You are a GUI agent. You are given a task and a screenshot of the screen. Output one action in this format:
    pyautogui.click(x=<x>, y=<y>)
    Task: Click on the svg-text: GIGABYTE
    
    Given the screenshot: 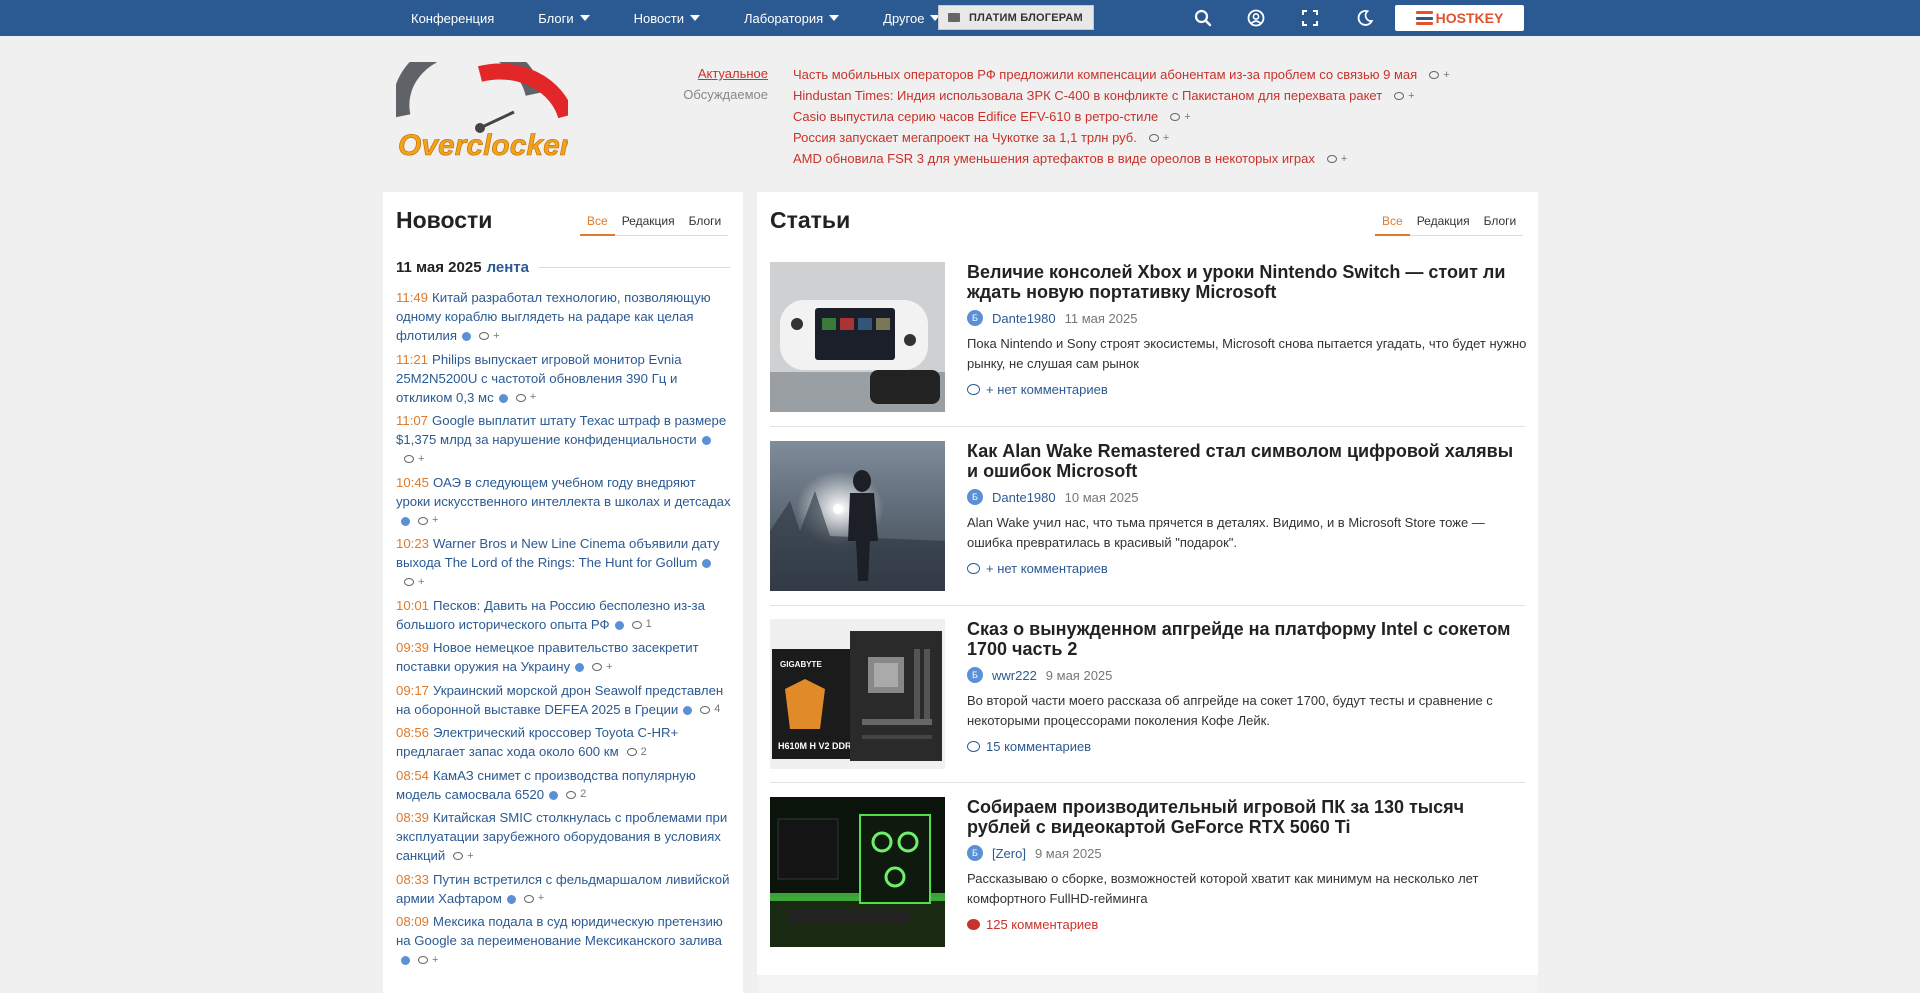 What is the action you would take?
    pyautogui.click(x=801, y=664)
    